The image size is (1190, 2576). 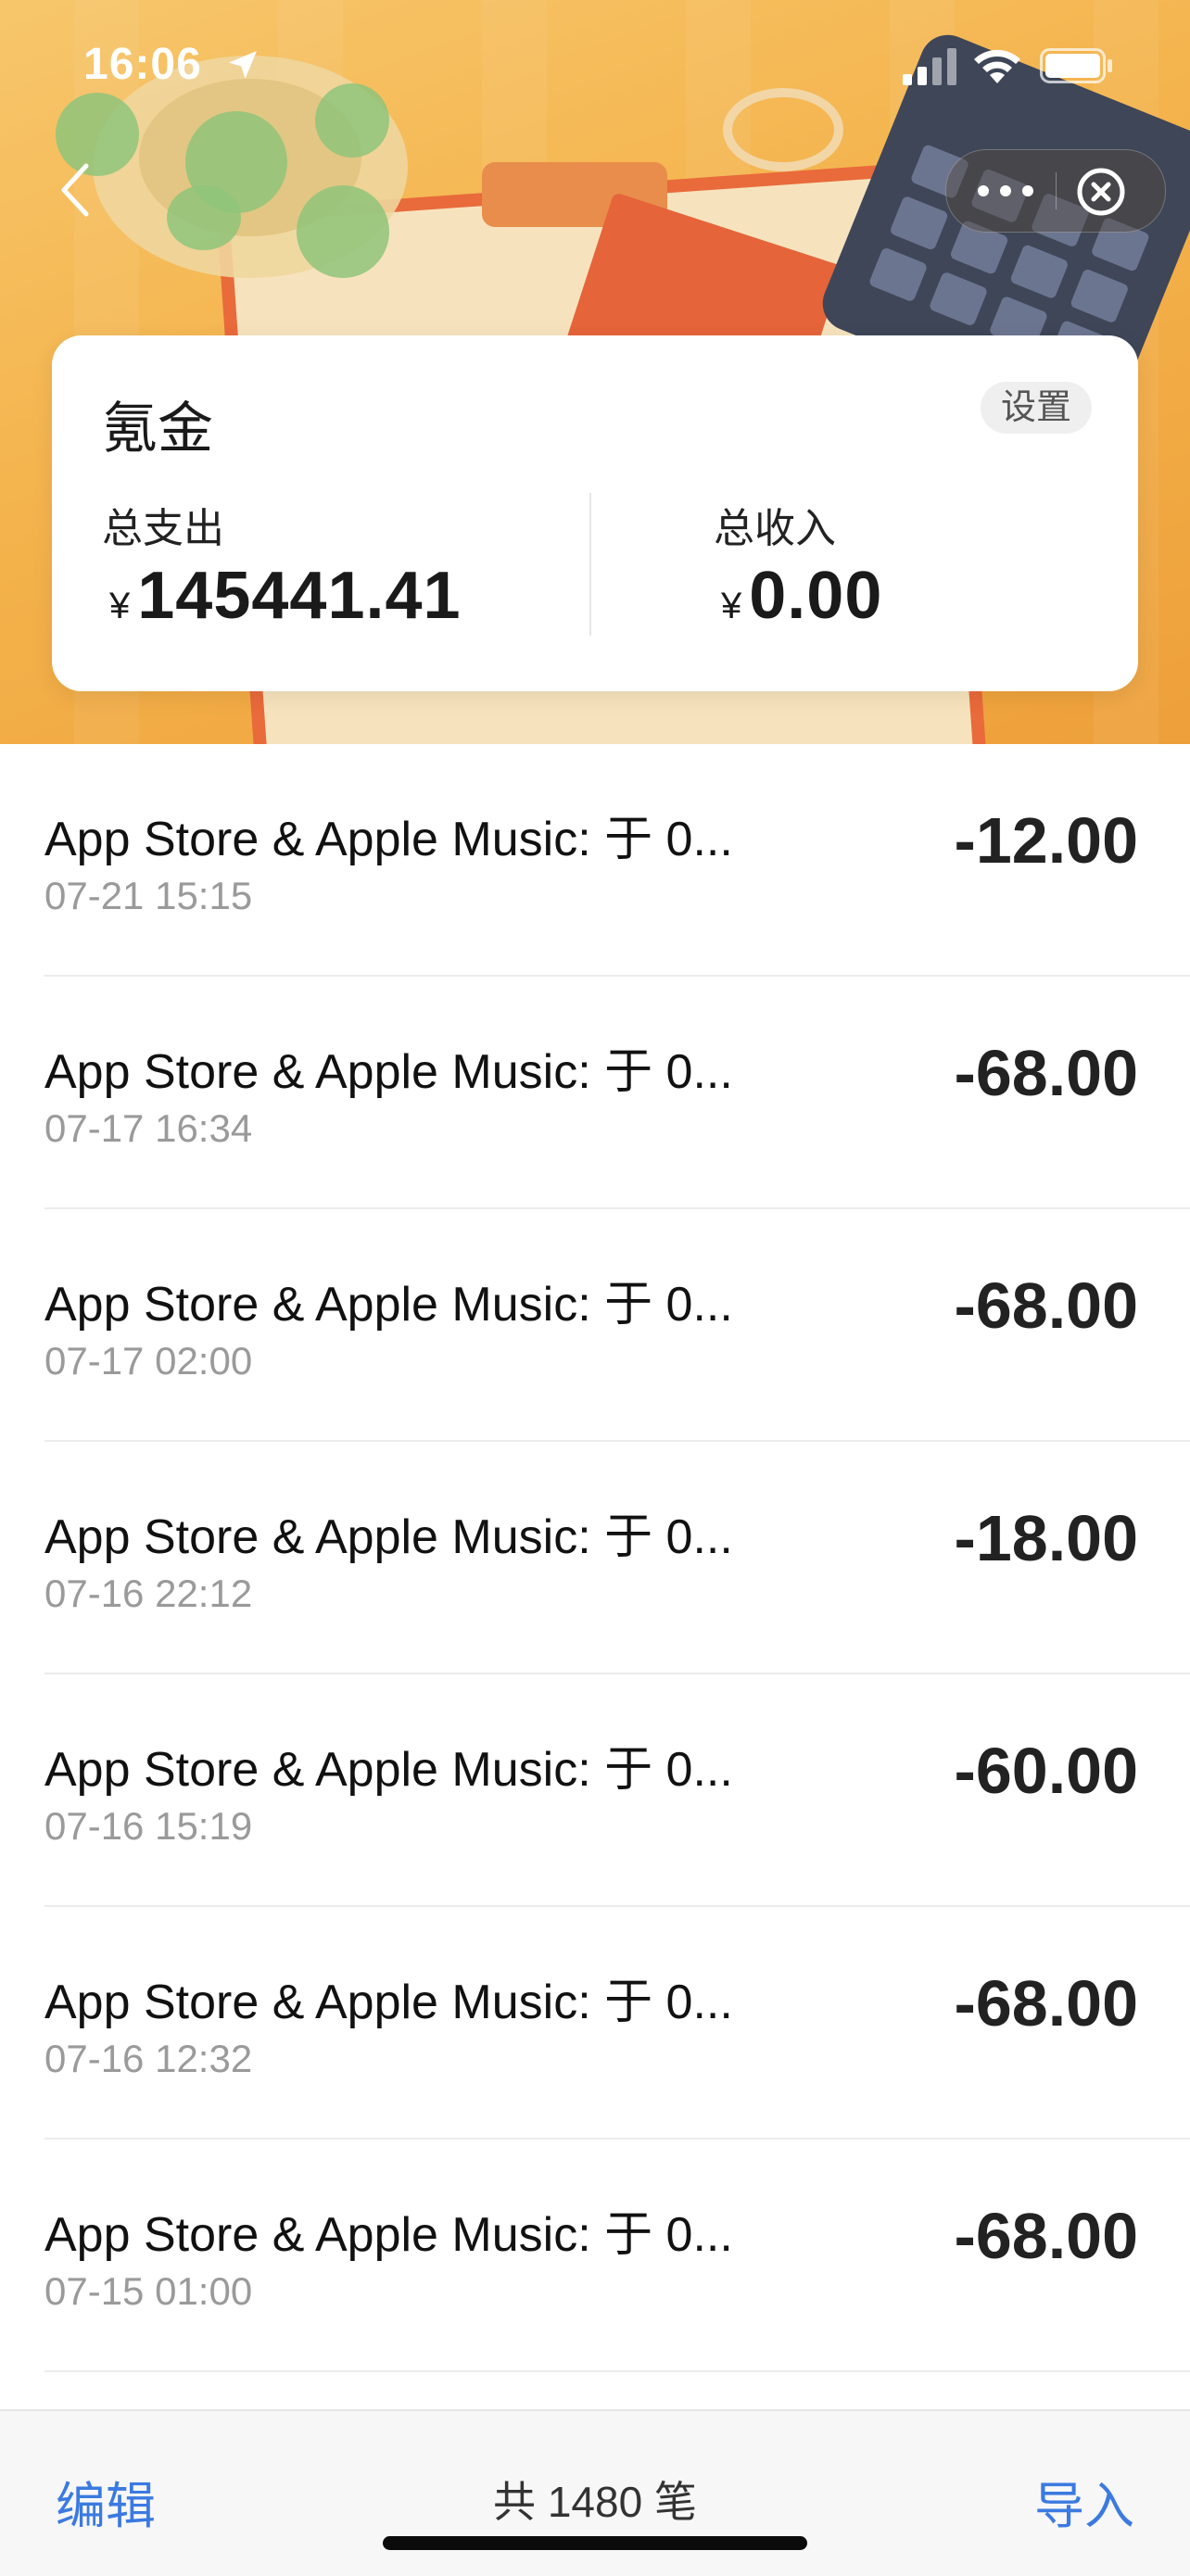 I want to click on more-button, so click(x=1005, y=190).